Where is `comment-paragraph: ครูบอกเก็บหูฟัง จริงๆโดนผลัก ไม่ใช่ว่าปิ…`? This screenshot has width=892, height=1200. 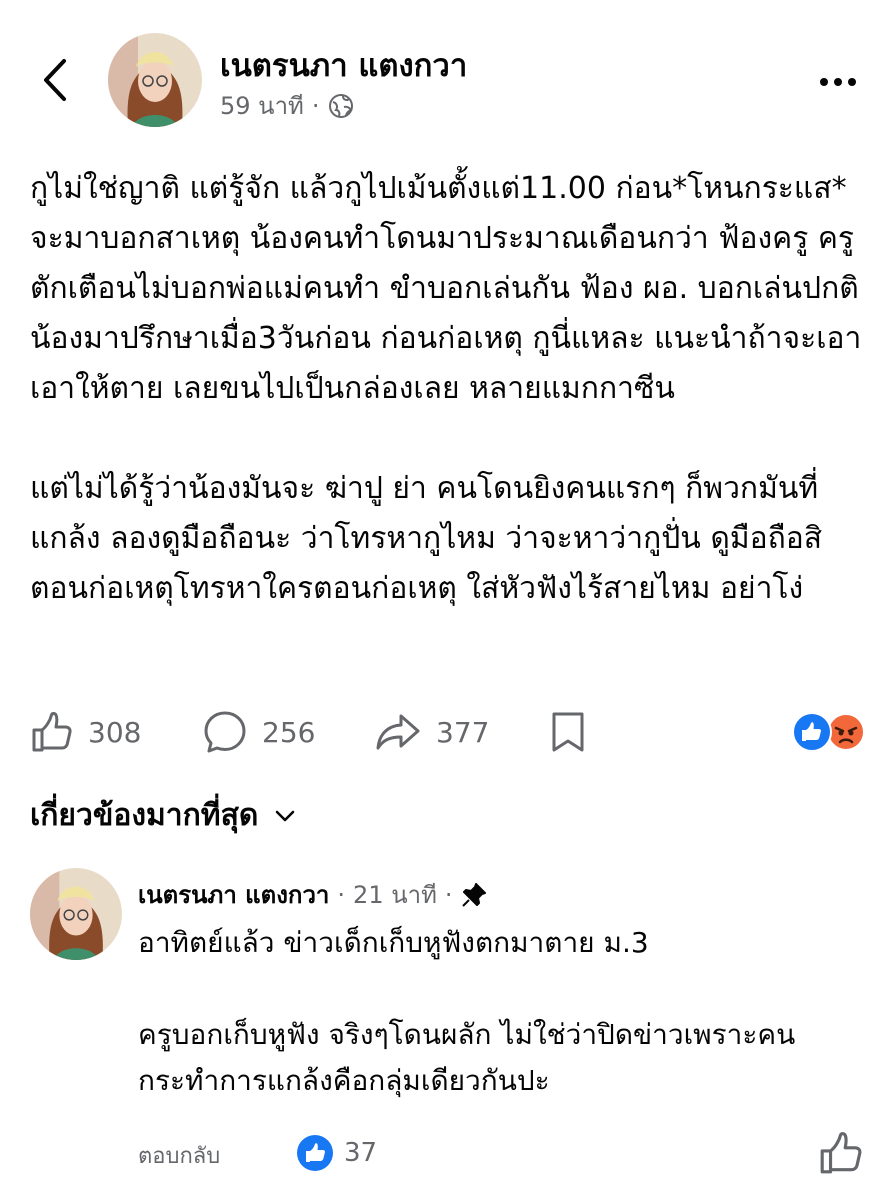
comment-paragraph: ครูบอกเก็บหูฟัง จริงๆโดนผลัก ไม่ใช่ว่าปิ… is located at coordinates (467, 1057).